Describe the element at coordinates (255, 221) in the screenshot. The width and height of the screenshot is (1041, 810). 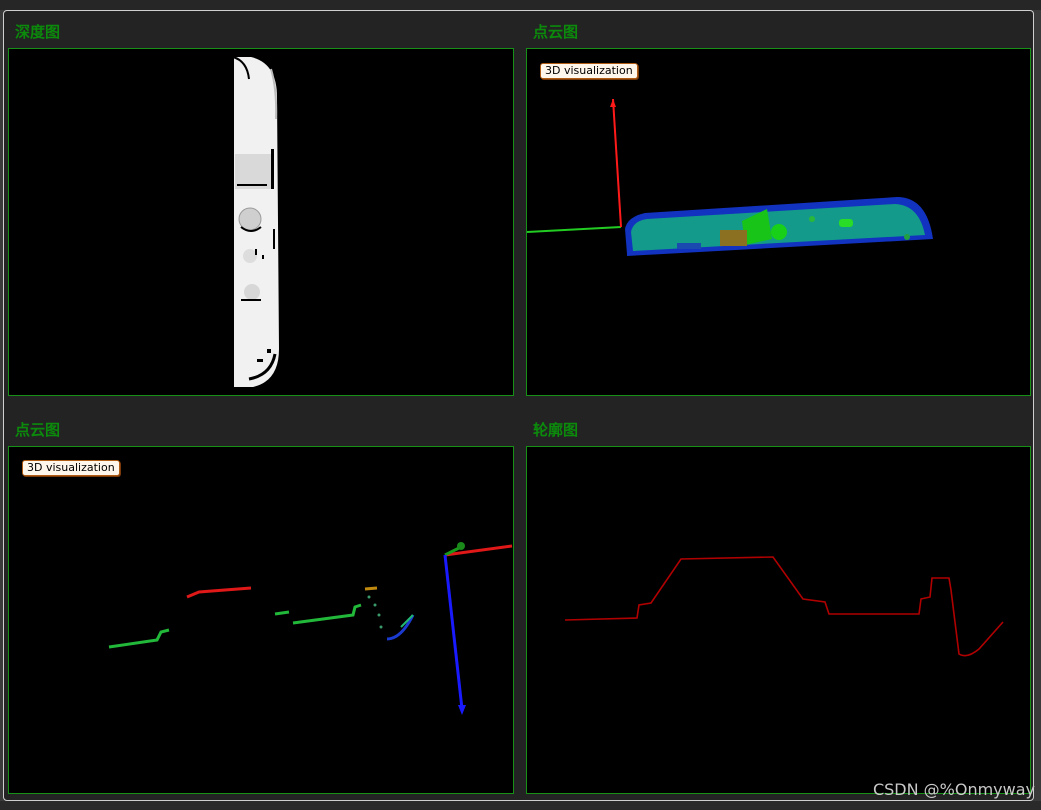
I see `depth-image` at that location.